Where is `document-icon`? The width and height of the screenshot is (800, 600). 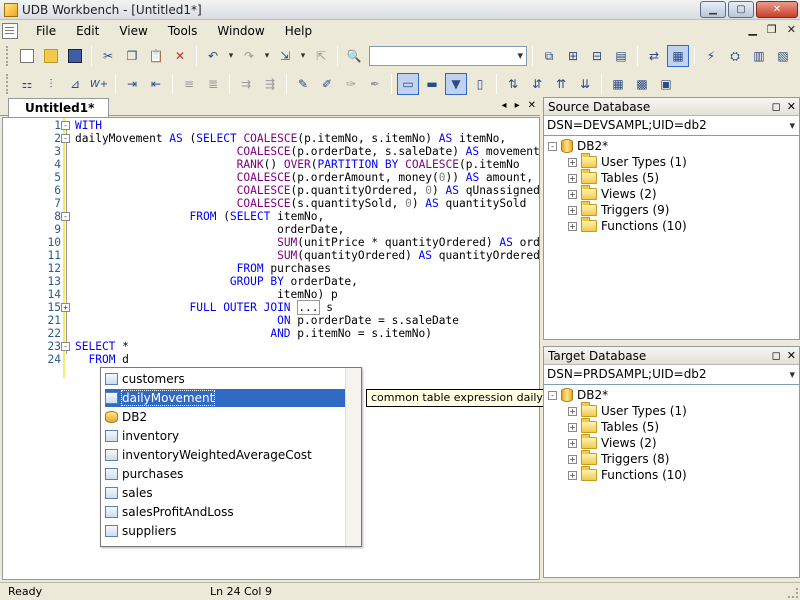 document-icon is located at coordinates (10, 31).